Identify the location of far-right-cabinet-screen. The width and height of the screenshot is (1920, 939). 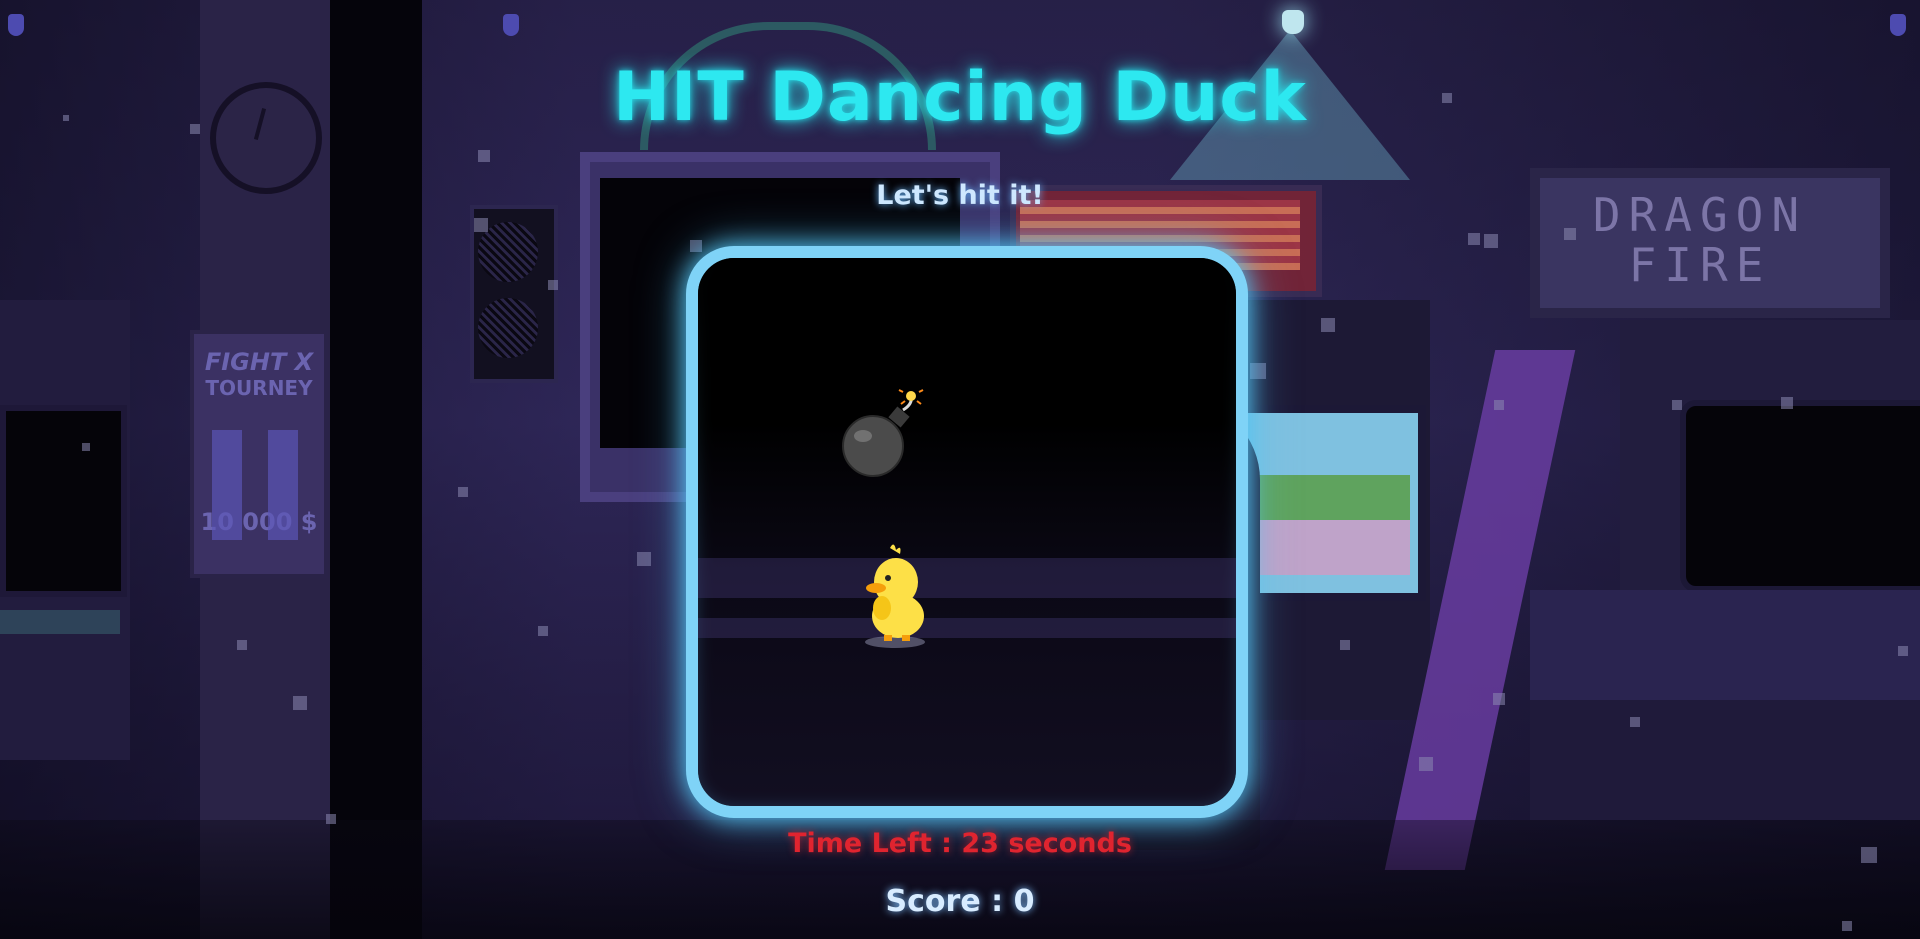
(1800, 496).